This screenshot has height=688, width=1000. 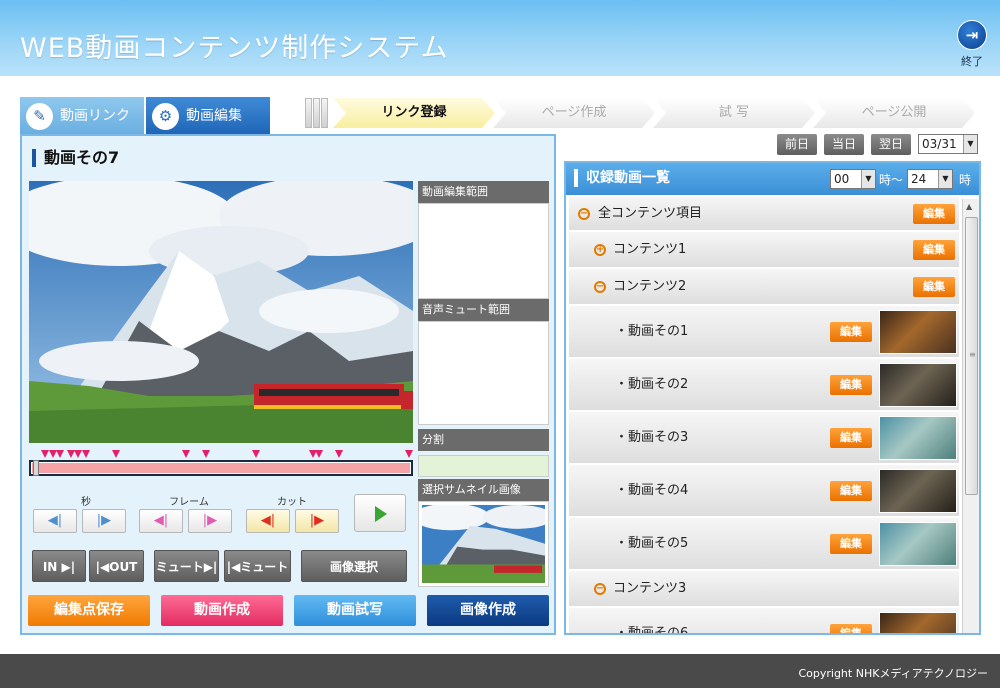 What do you see at coordinates (764, 620) in the screenshot?
I see `video-item-6: ・動画その6 編集` at bounding box center [764, 620].